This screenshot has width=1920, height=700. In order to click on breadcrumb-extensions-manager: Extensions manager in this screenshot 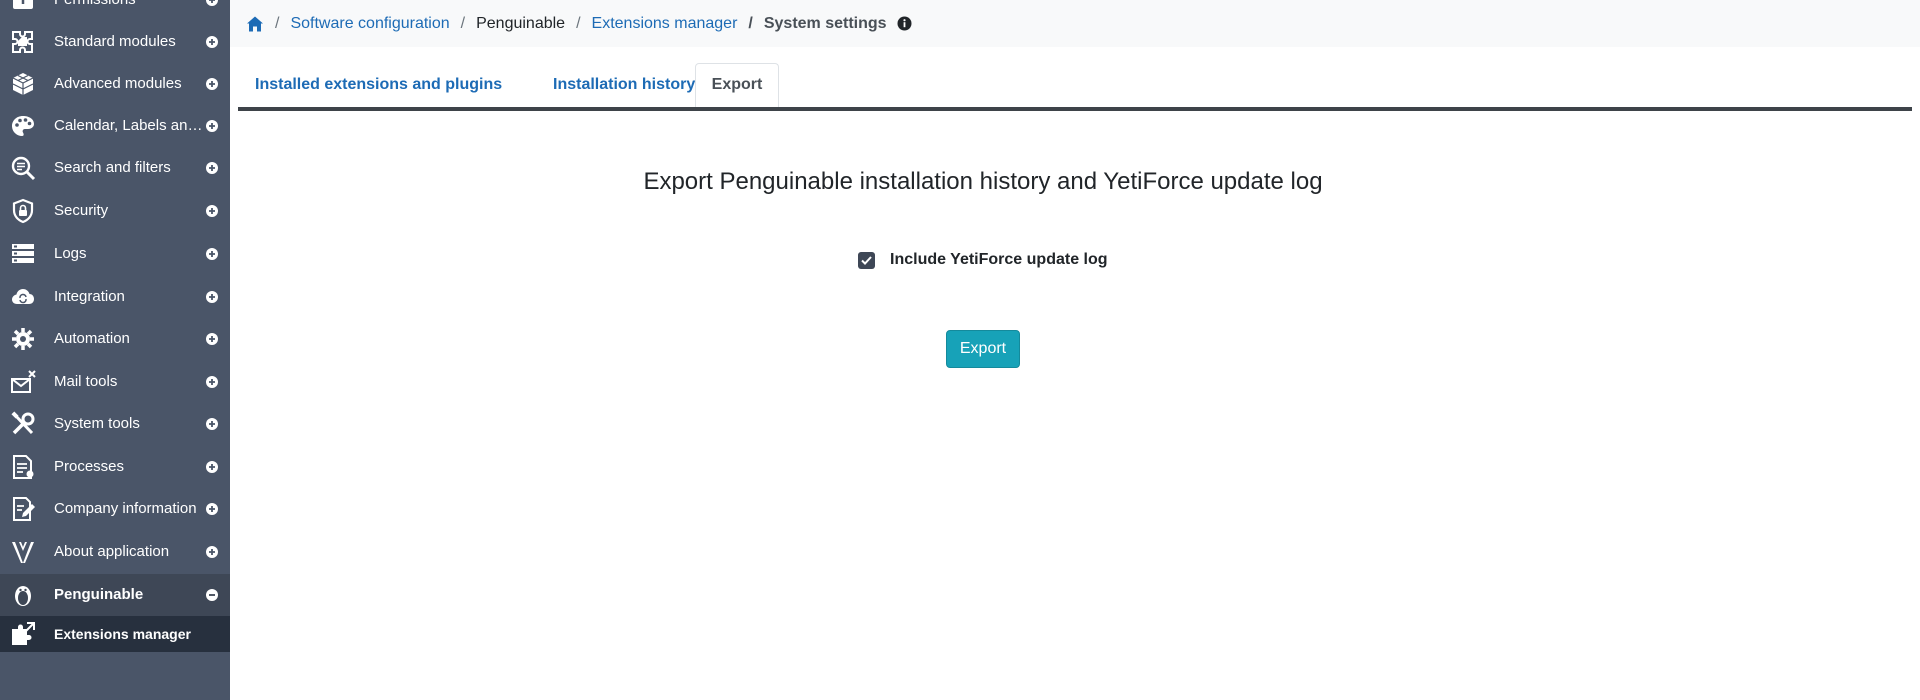, I will do `click(665, 24)`.